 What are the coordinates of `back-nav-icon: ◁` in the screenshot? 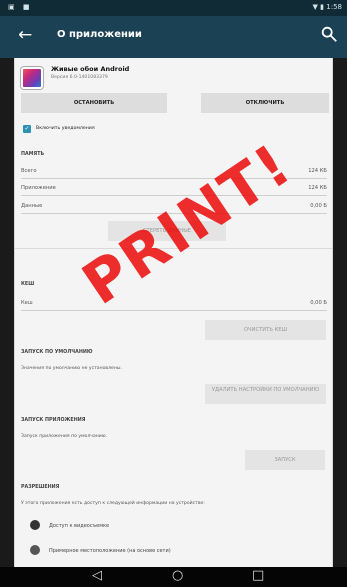 It's located at (97, 576).